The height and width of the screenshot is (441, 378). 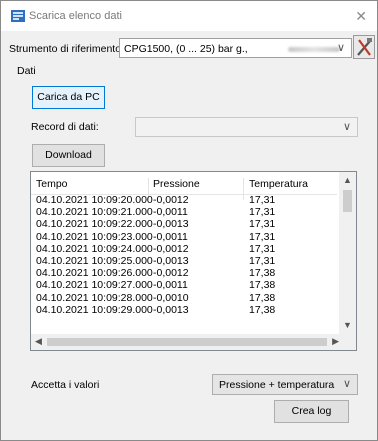 I want to click on cell-time: 04.10.2021 10:09:29.000, so click(x=94, y=309).